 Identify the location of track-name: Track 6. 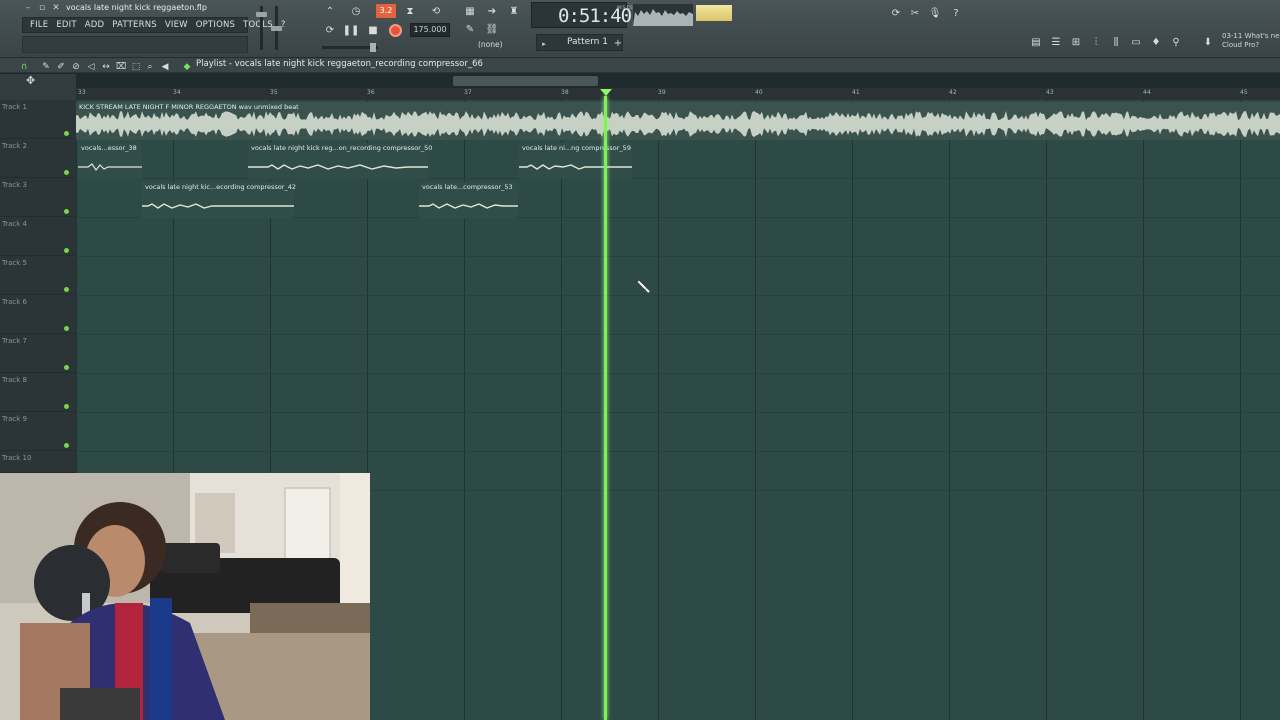
(14, 302).